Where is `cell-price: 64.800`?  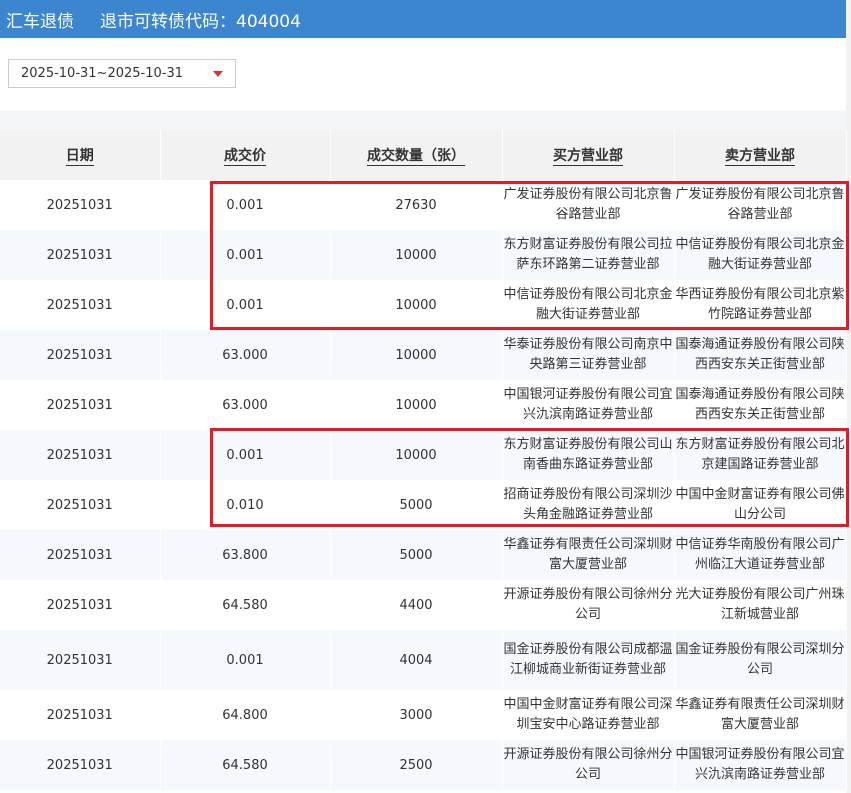
cell-price: 64.800 is located at coordinates (245, 715).